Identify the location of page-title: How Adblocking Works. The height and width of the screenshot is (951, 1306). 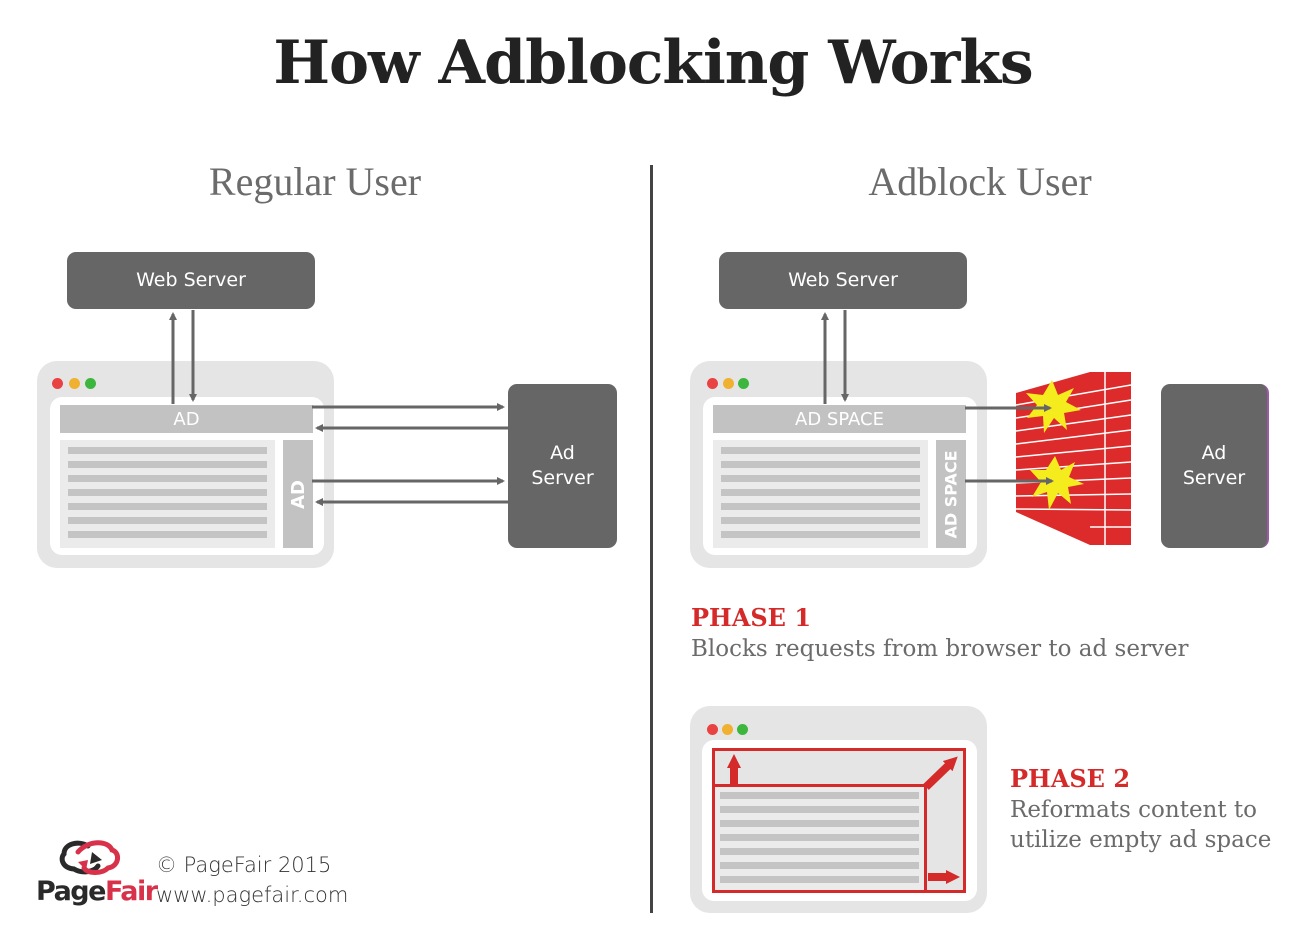
(653, 63).